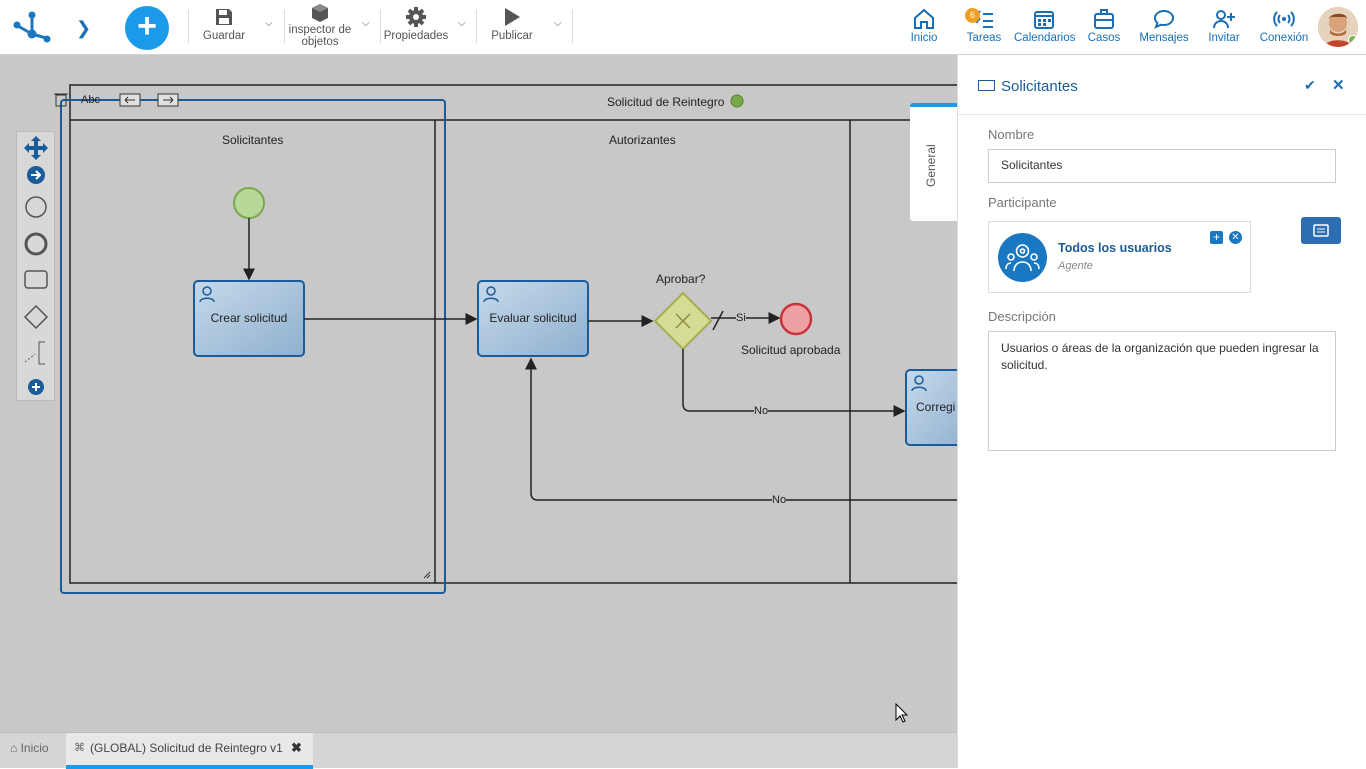  I want to click on cube-icon, so click(320, 13).